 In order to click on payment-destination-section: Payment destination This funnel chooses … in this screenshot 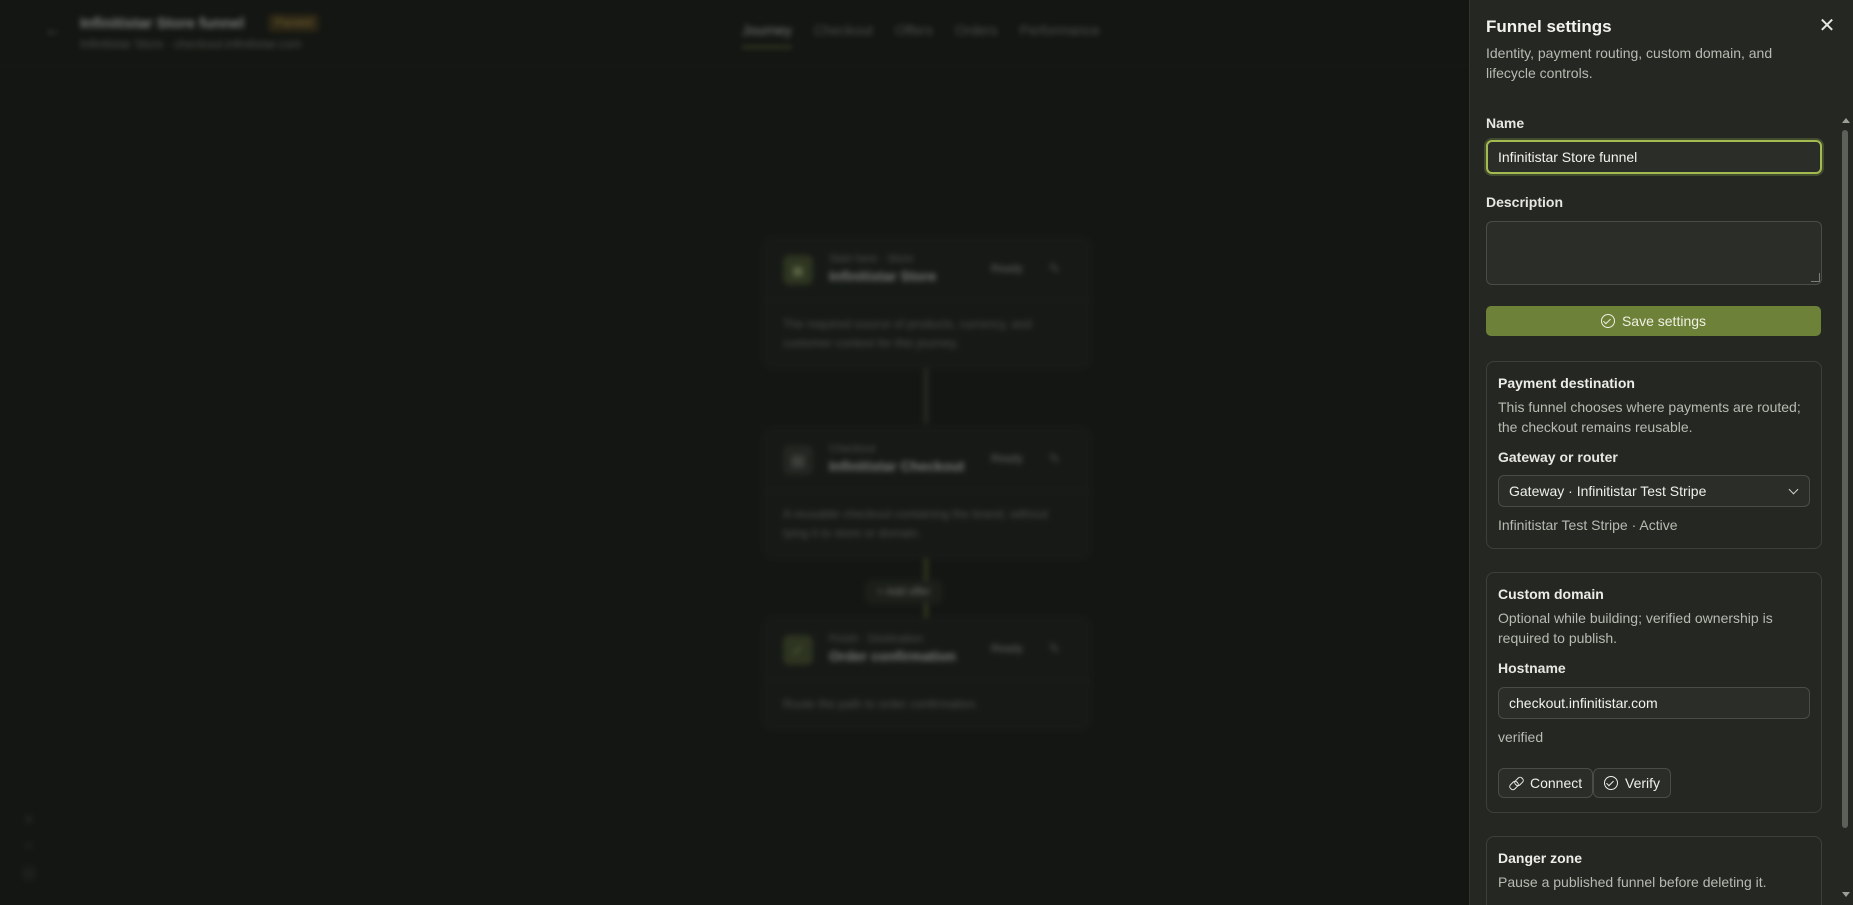, I will do `click(1654, 455)`.